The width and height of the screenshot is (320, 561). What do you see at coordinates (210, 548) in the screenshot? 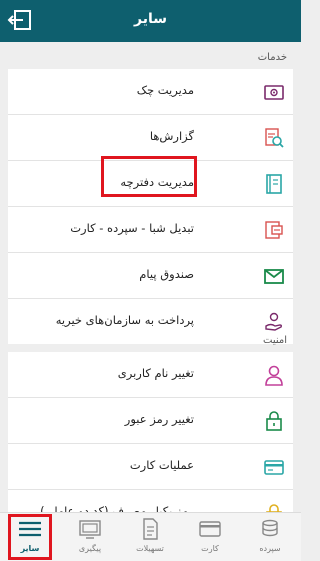
I see `tab-label: کارت` at bounding box center [210, 548].